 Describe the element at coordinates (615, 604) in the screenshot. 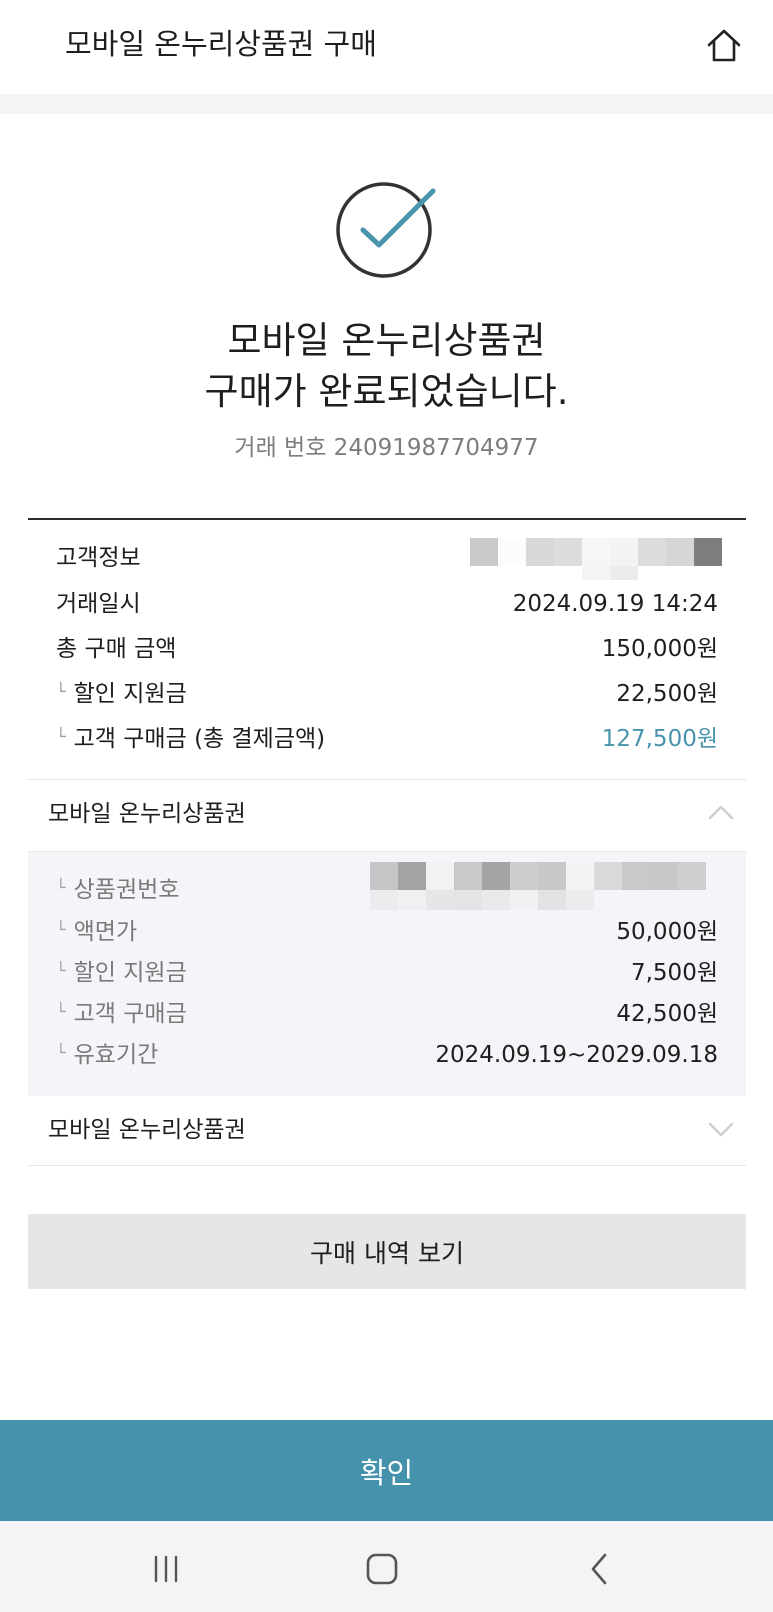

I see `datetime-value: 2024.09.19 14:24` at that location.